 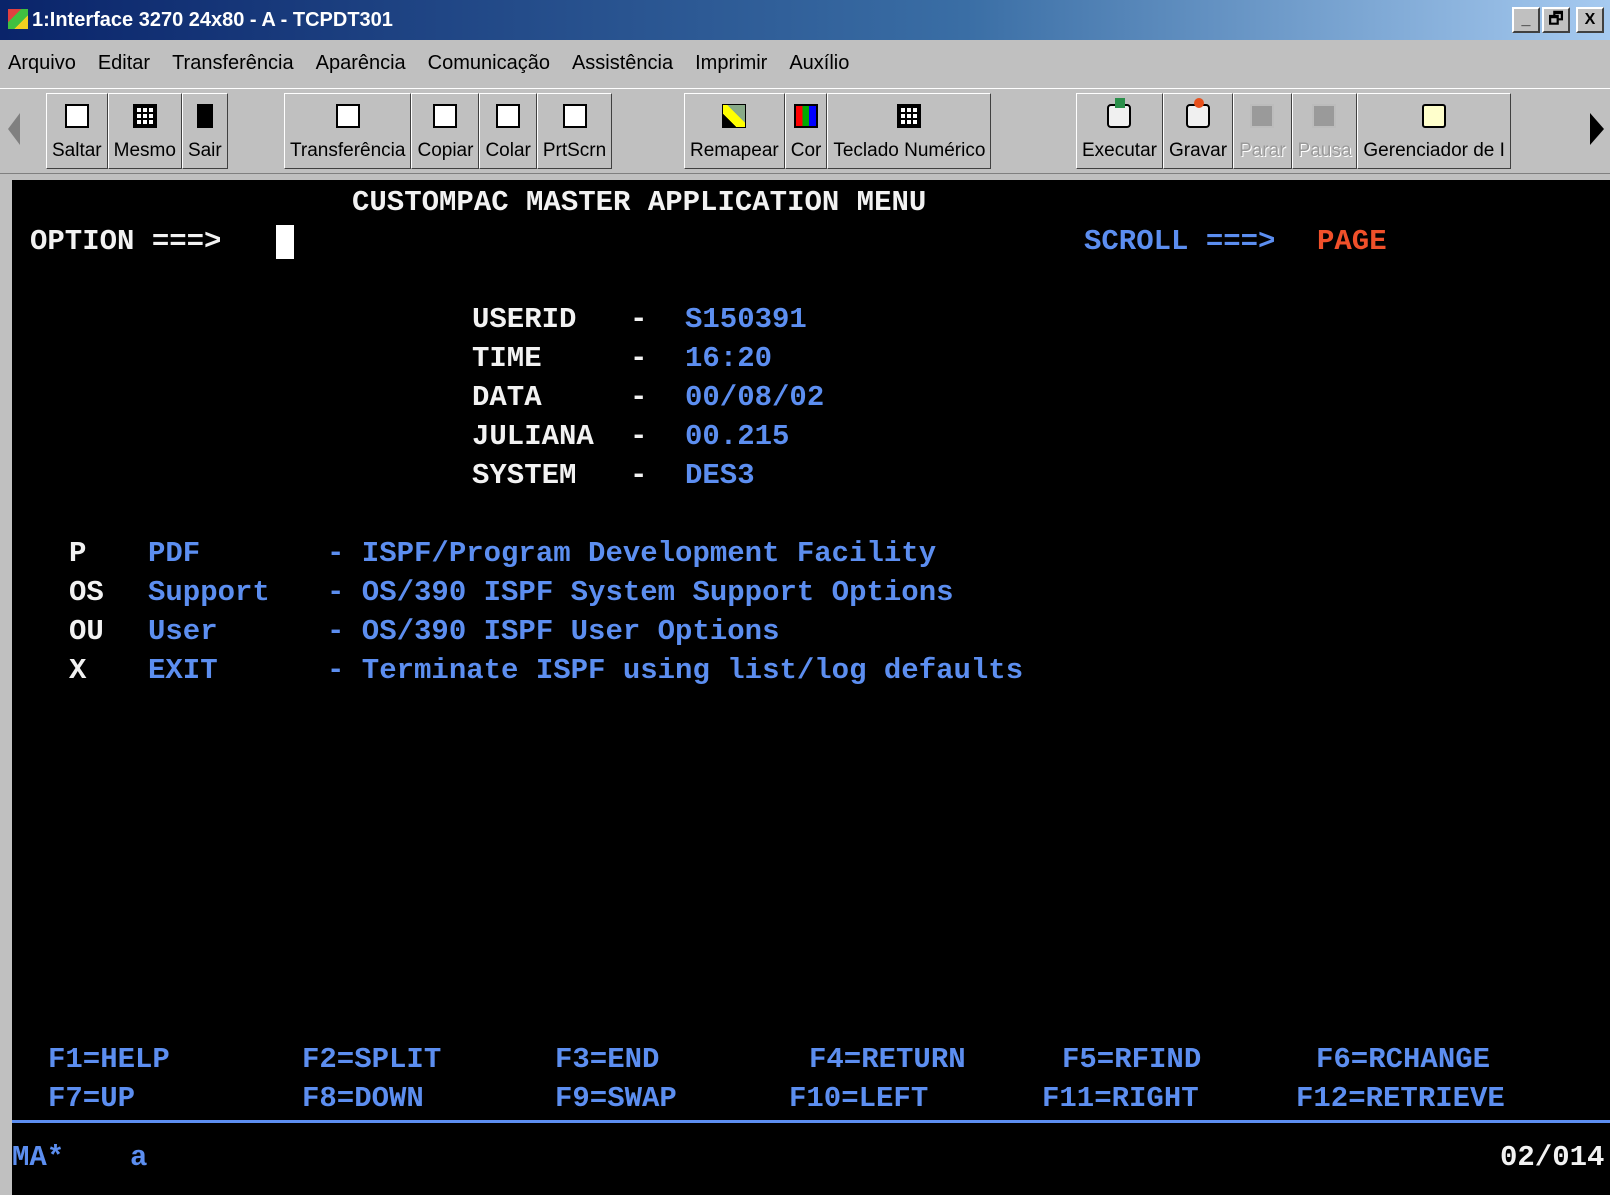 What do you see at coordinates (1556, 20) in the screenshot?
I see `restore-button: 🗗` at bounding box center [1556, 20].